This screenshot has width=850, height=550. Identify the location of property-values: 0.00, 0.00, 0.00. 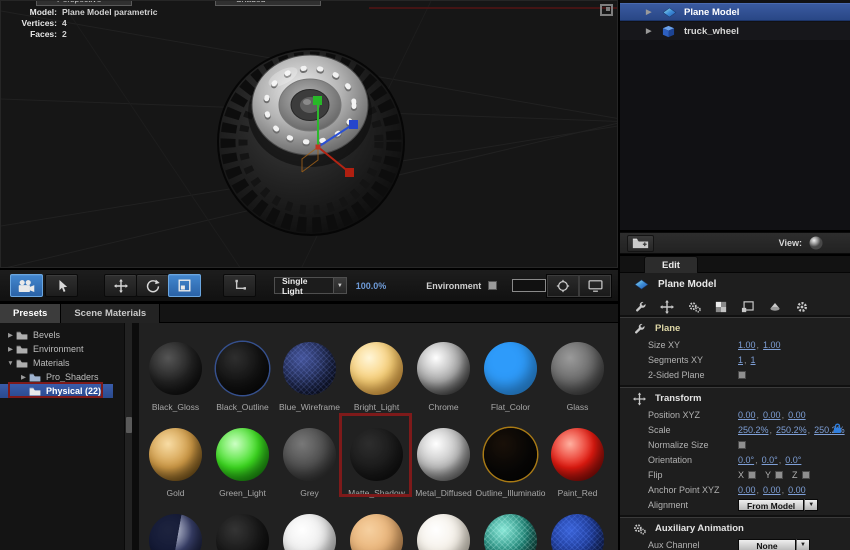
(772, 415).